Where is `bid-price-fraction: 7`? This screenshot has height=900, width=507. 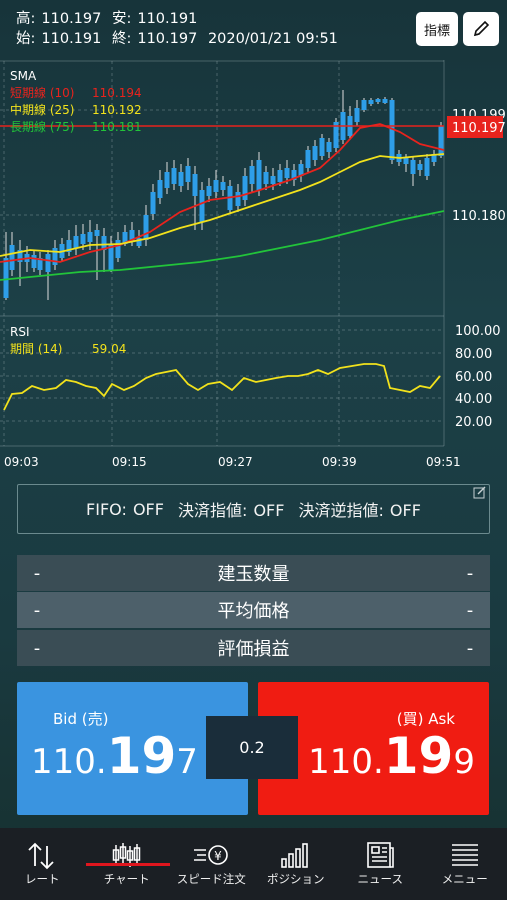 bid-price-fraction: 7 is located at coordinates (187, 762).